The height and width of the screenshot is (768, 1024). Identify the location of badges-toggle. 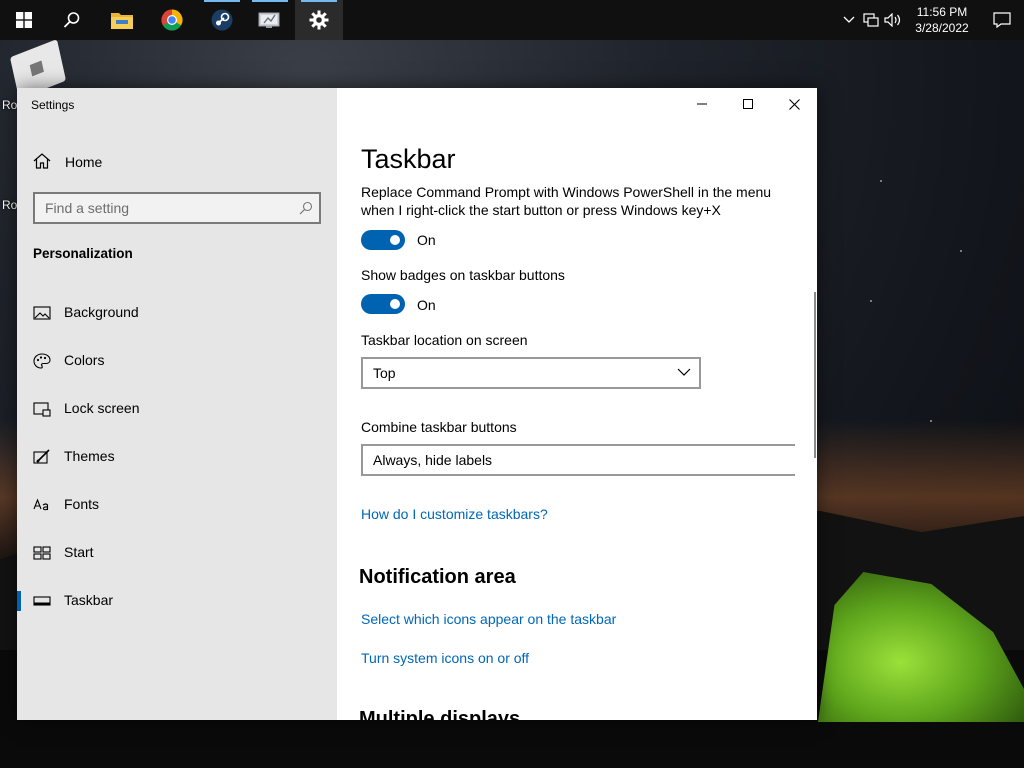
(383, 304).